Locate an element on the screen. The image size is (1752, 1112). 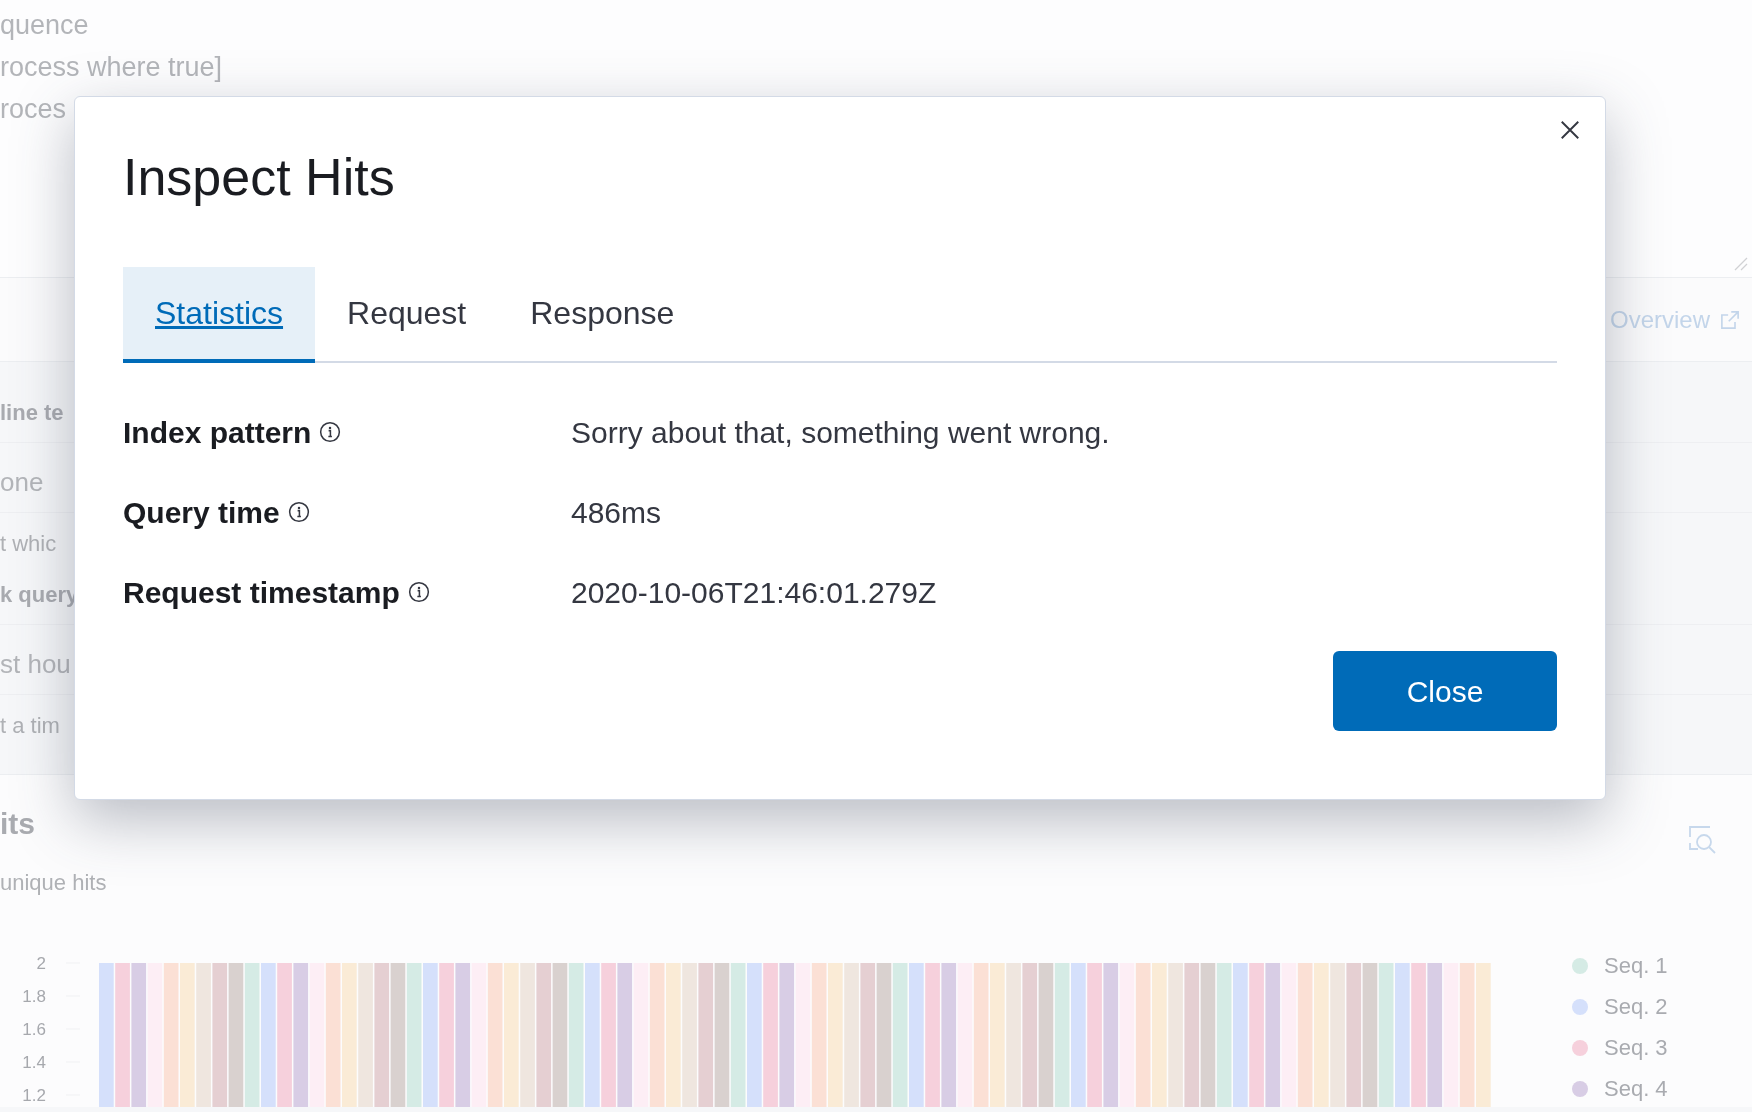
tab: Response is located at coordinates (602, 315).